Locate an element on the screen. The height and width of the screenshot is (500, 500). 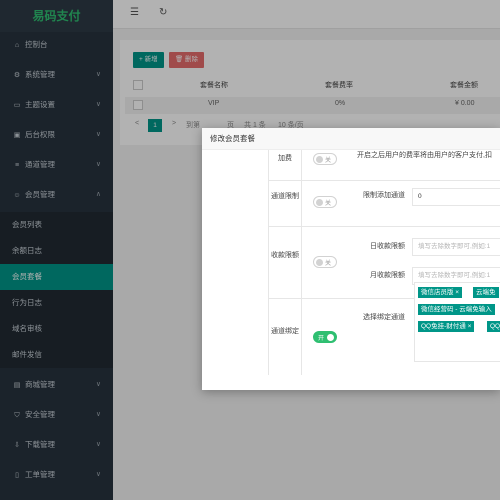
daily-limit-label: 日收款限额 is located at coordinates (387, 246).